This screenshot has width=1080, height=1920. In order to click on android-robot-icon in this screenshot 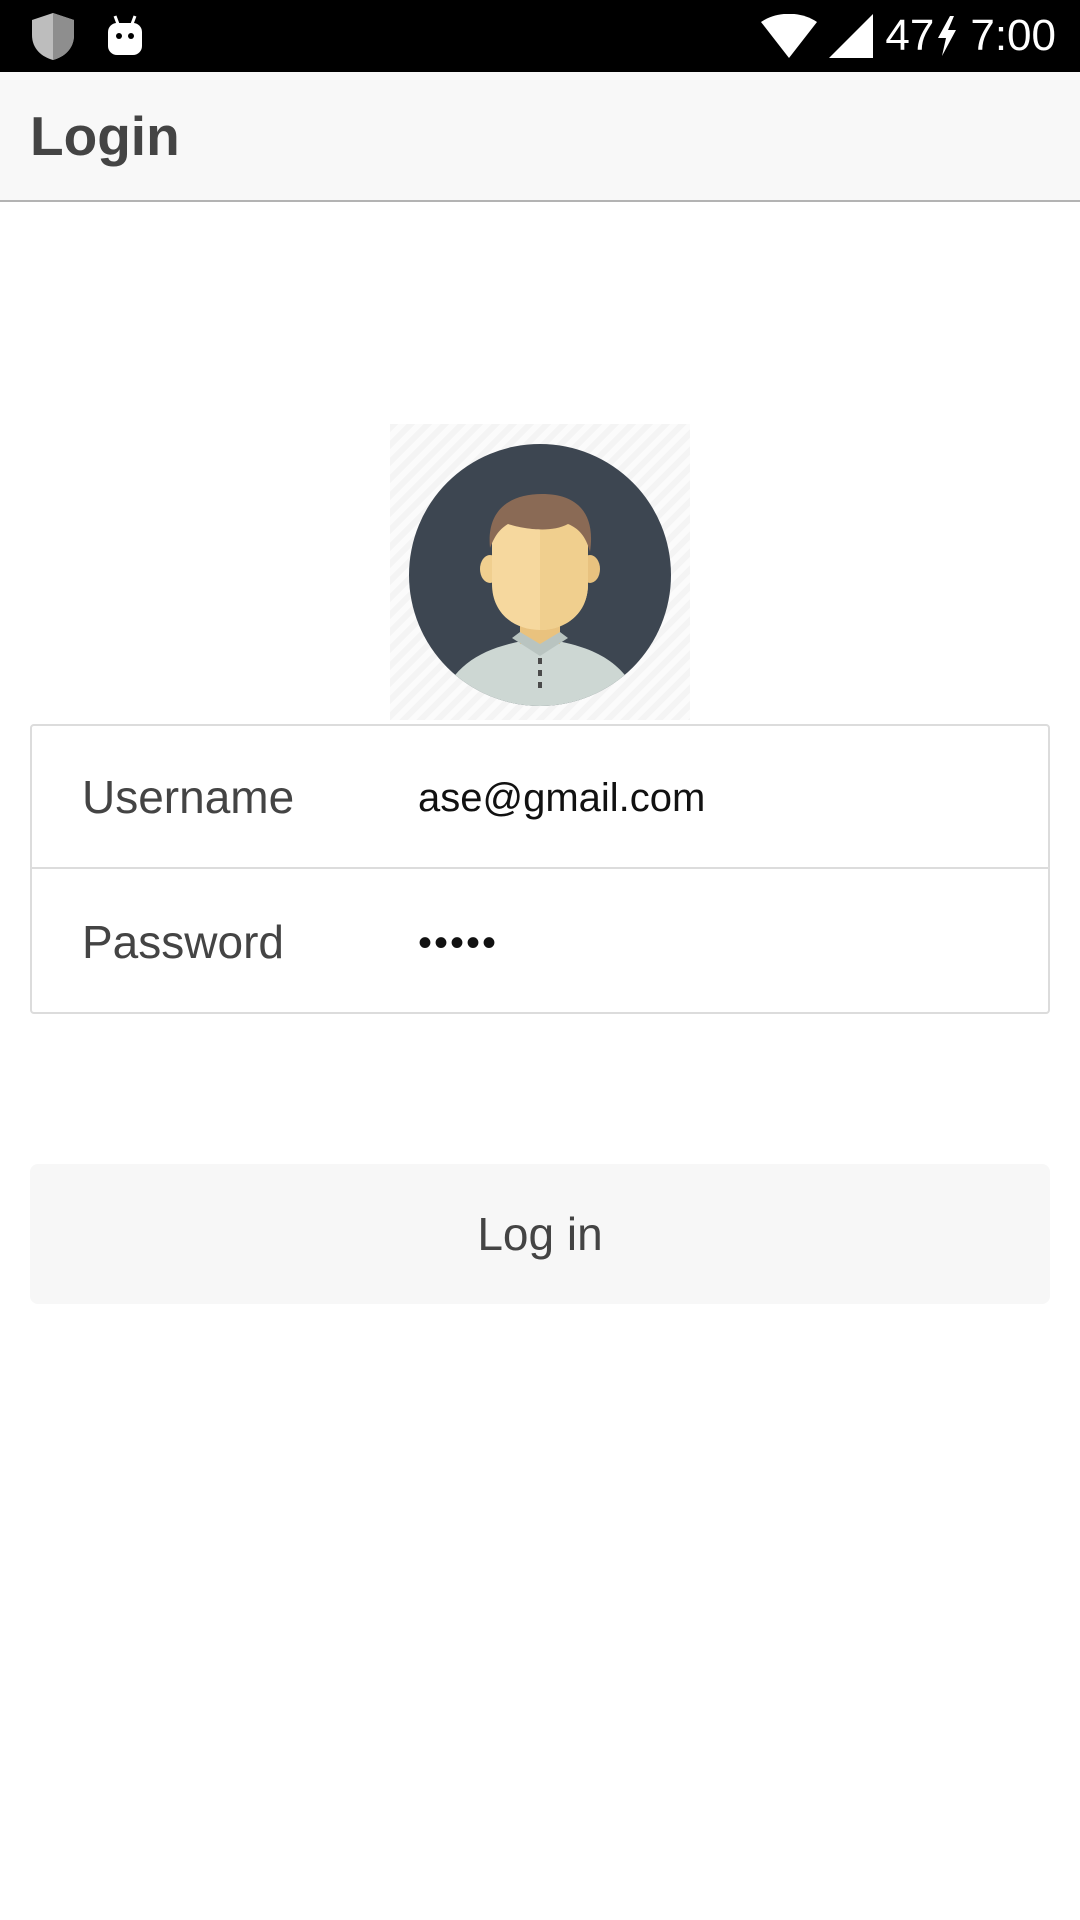, I will do `click(125, 36)`.